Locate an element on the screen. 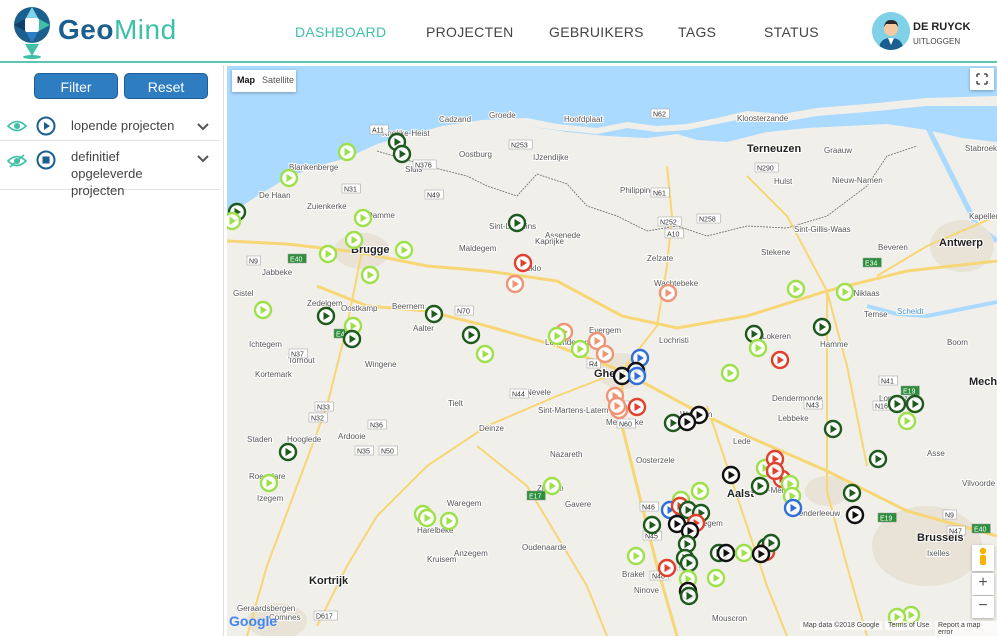 The image size is (997, 637). map-type-map: Map is located at coordinates (246, 80).